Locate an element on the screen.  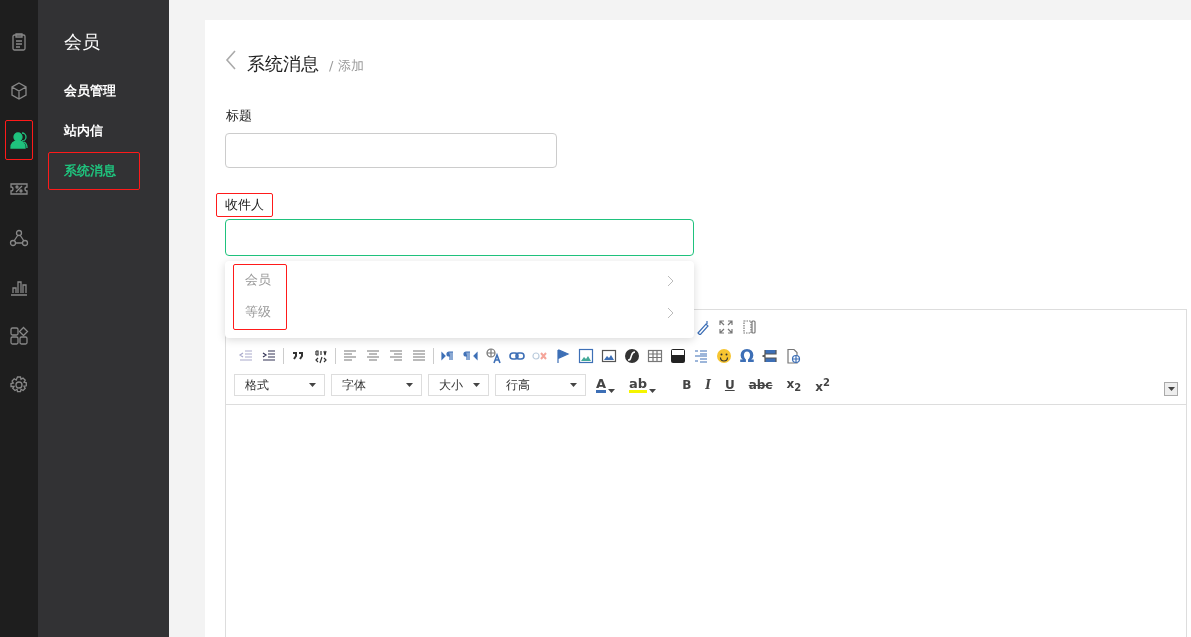
color-button: ab is located at coordinates (643, 385).